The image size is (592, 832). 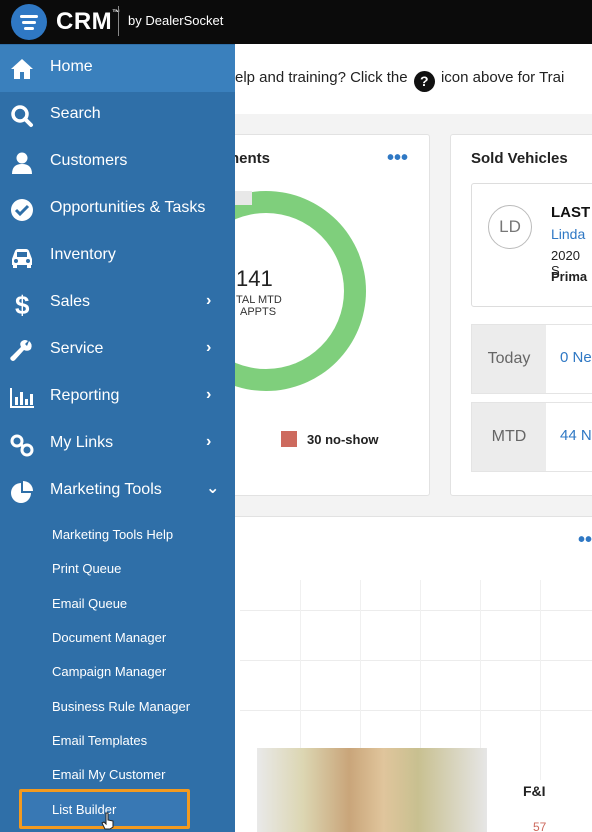 What do you see at coordinates (107, 821) in the screenshot?
I see `hand-cursor-icon` at bounding box center [107, 821].